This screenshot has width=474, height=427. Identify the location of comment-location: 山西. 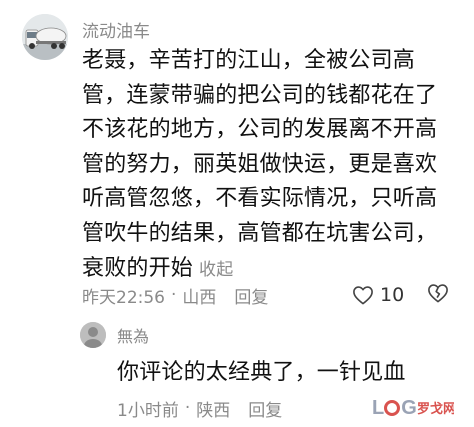
(199, 297).